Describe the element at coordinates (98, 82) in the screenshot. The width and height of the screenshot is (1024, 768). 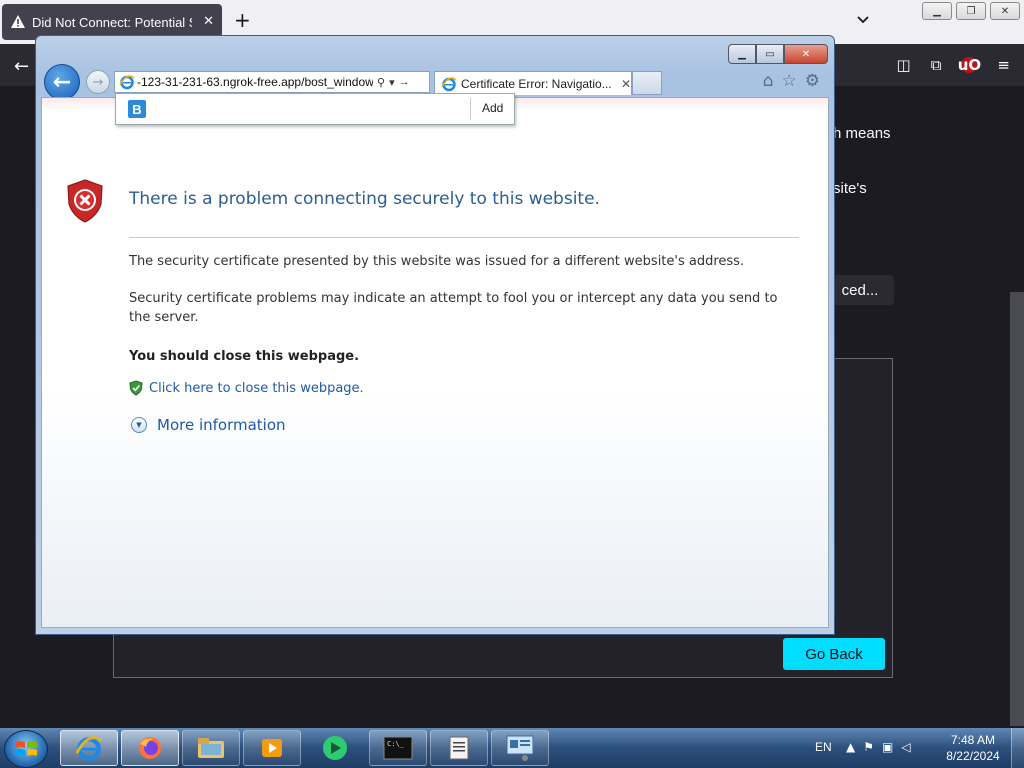
I see `ie-forward-button: →` at that location.